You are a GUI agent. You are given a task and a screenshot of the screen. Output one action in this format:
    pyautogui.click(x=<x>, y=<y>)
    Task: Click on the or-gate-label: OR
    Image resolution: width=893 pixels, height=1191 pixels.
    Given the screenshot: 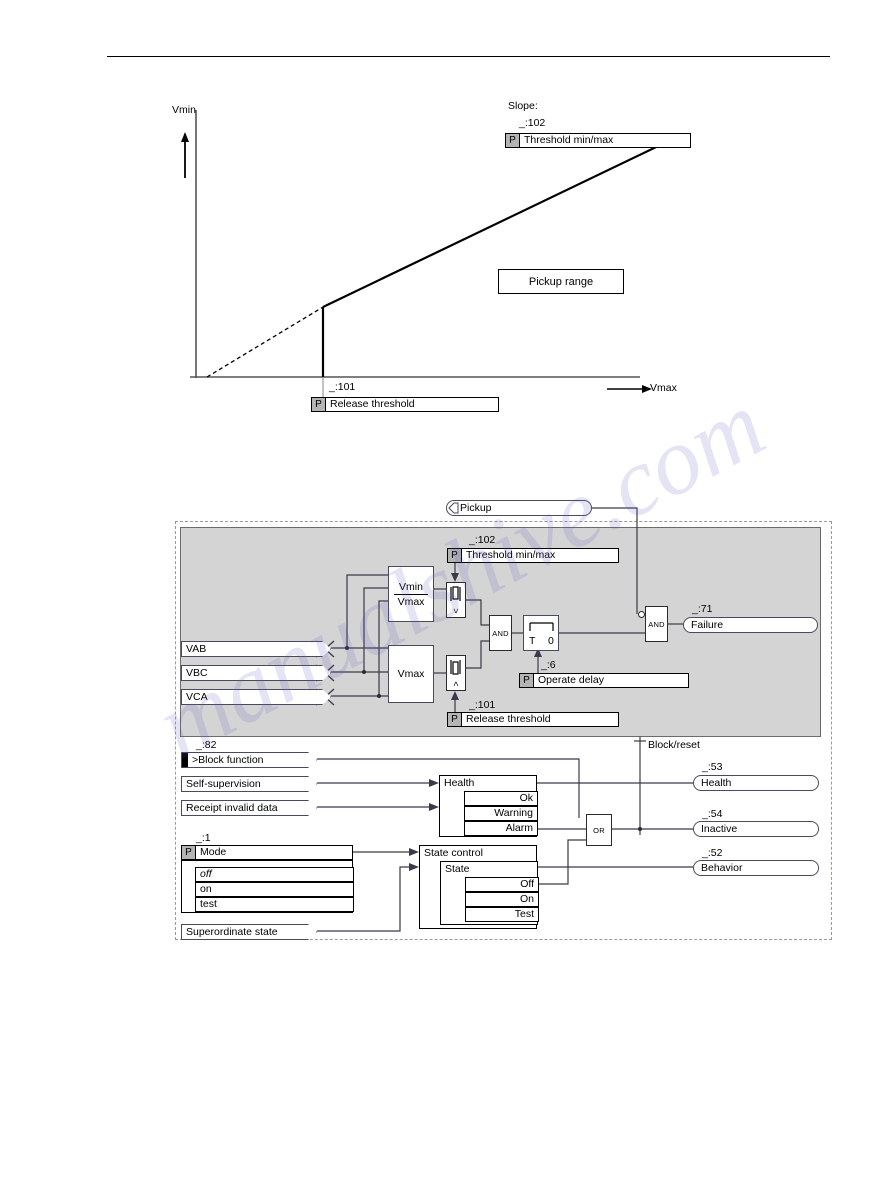 What is the action you would take?
    pyautogui.click(x=599, y=830)
    